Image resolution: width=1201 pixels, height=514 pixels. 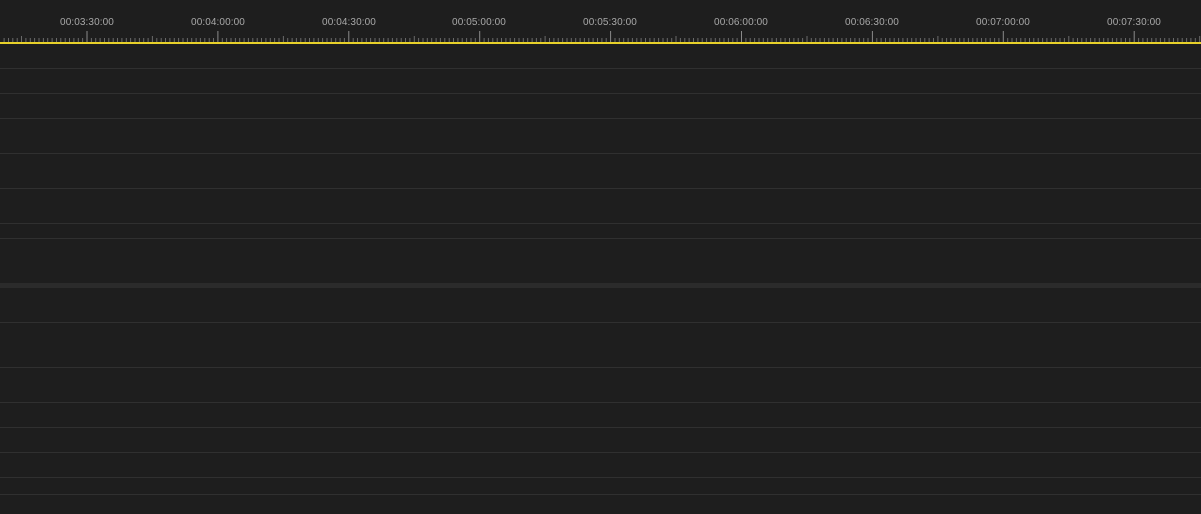 I want to click on timecode-label: 00:04:30:00, so click(x=349, y=22).